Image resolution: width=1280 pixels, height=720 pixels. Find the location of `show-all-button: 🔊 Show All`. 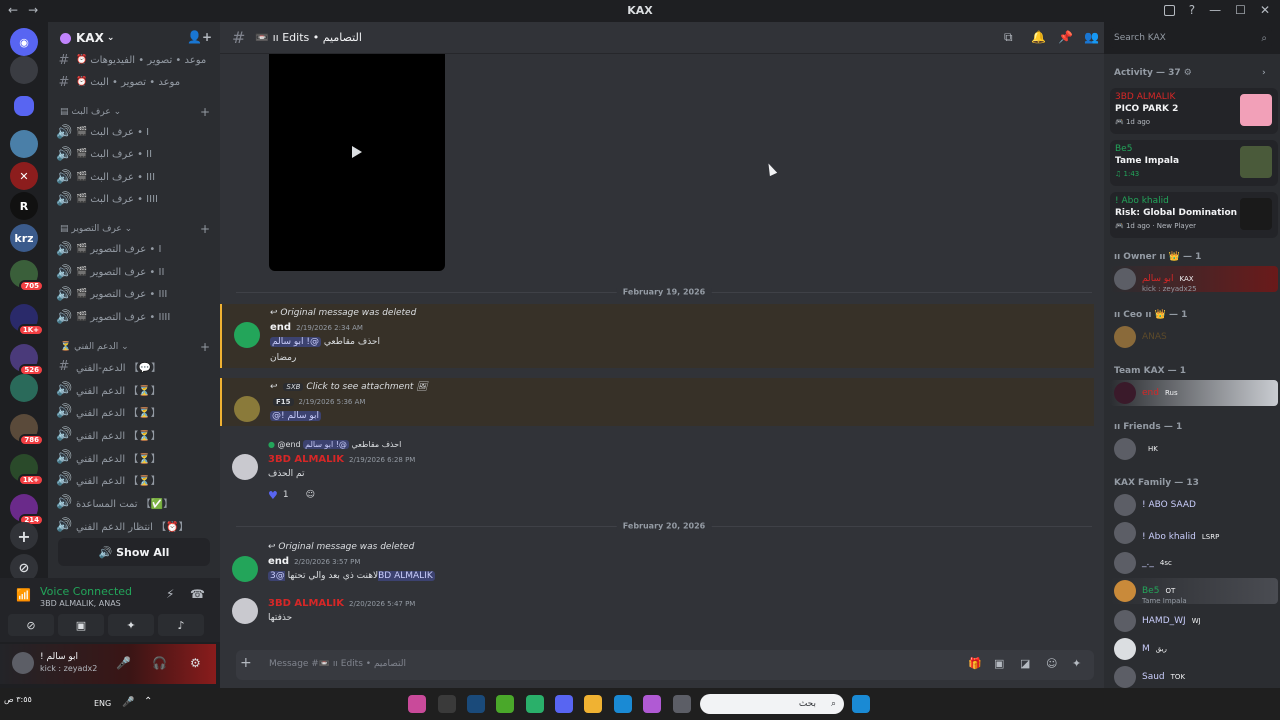

show-all-button: 🔊 Show All is located at coordinates (134, 552).